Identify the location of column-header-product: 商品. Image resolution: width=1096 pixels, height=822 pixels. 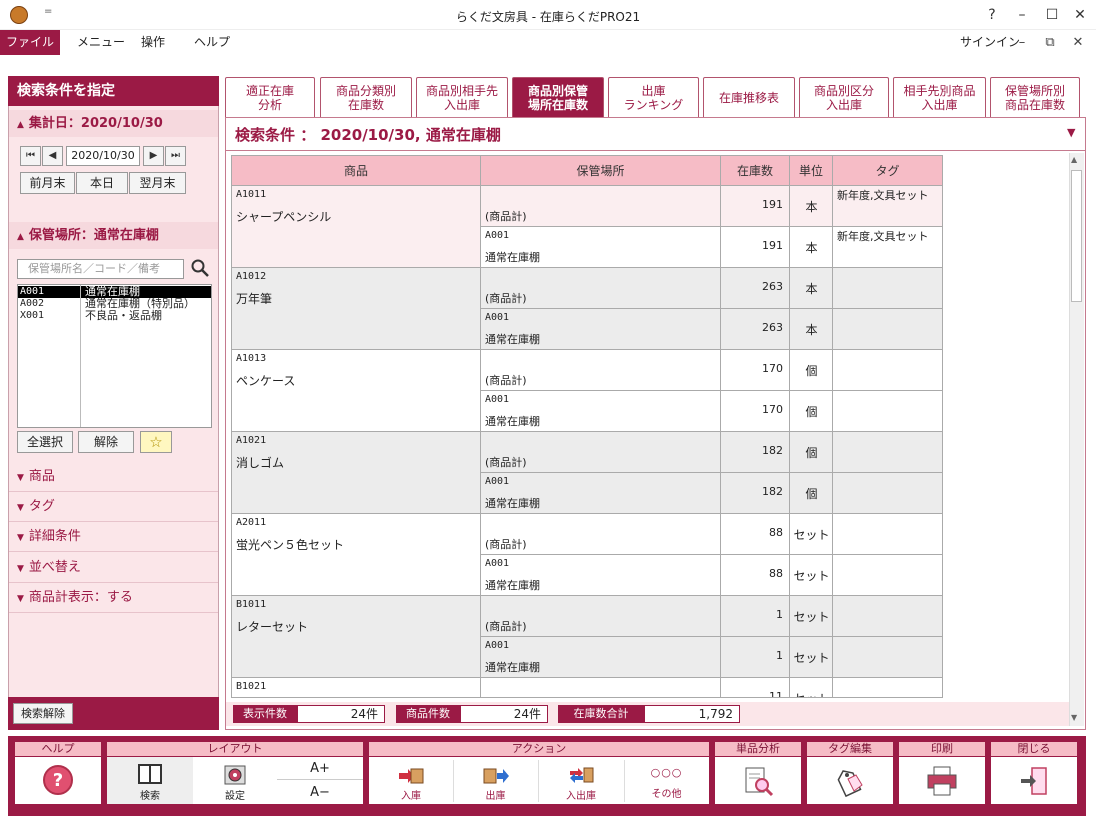
(356, 171).